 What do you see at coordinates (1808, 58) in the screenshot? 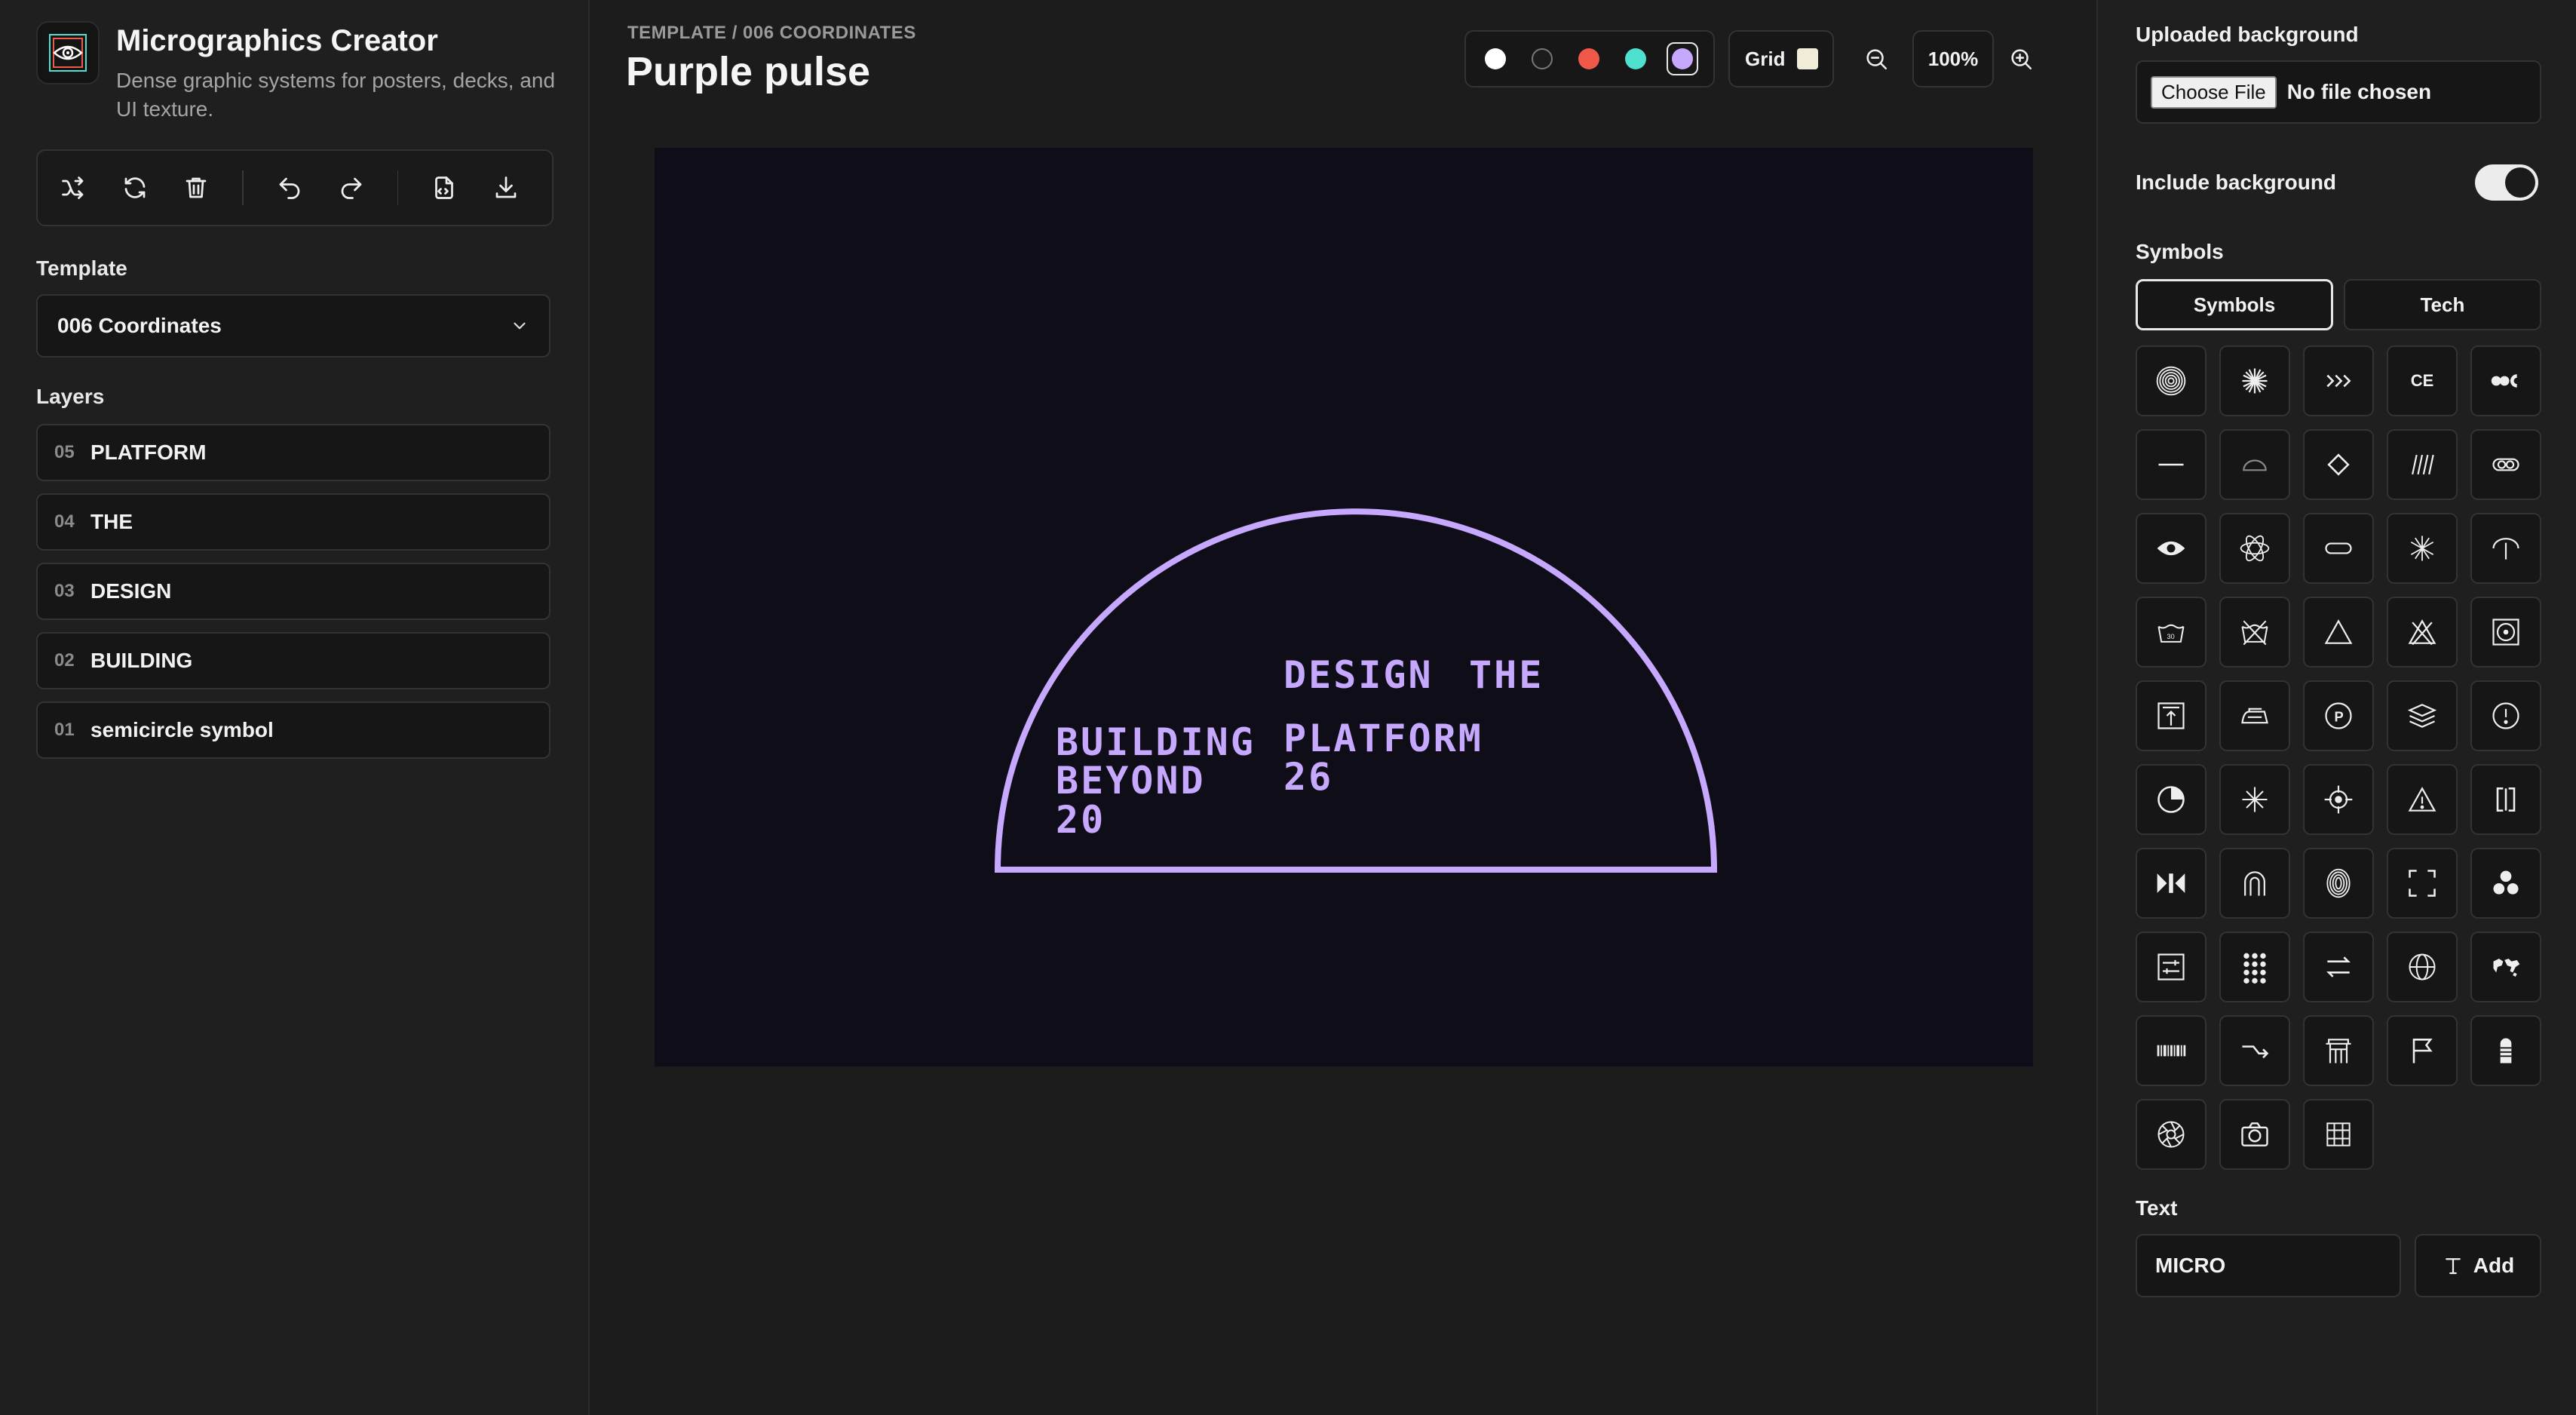
I see `grid-checkbox` at bounding box center [1808, 58].